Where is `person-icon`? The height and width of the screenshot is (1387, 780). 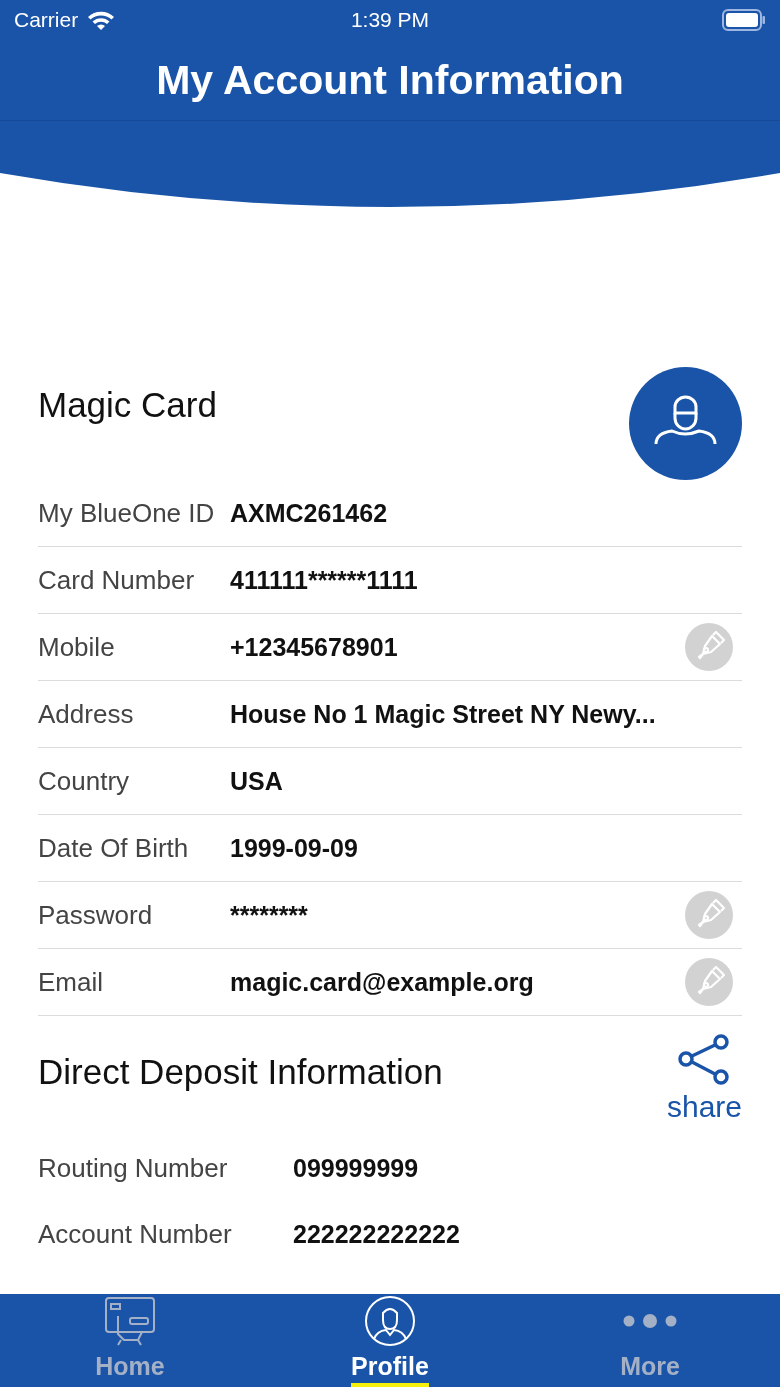
person-icon is located at coordinates (390, 1321).